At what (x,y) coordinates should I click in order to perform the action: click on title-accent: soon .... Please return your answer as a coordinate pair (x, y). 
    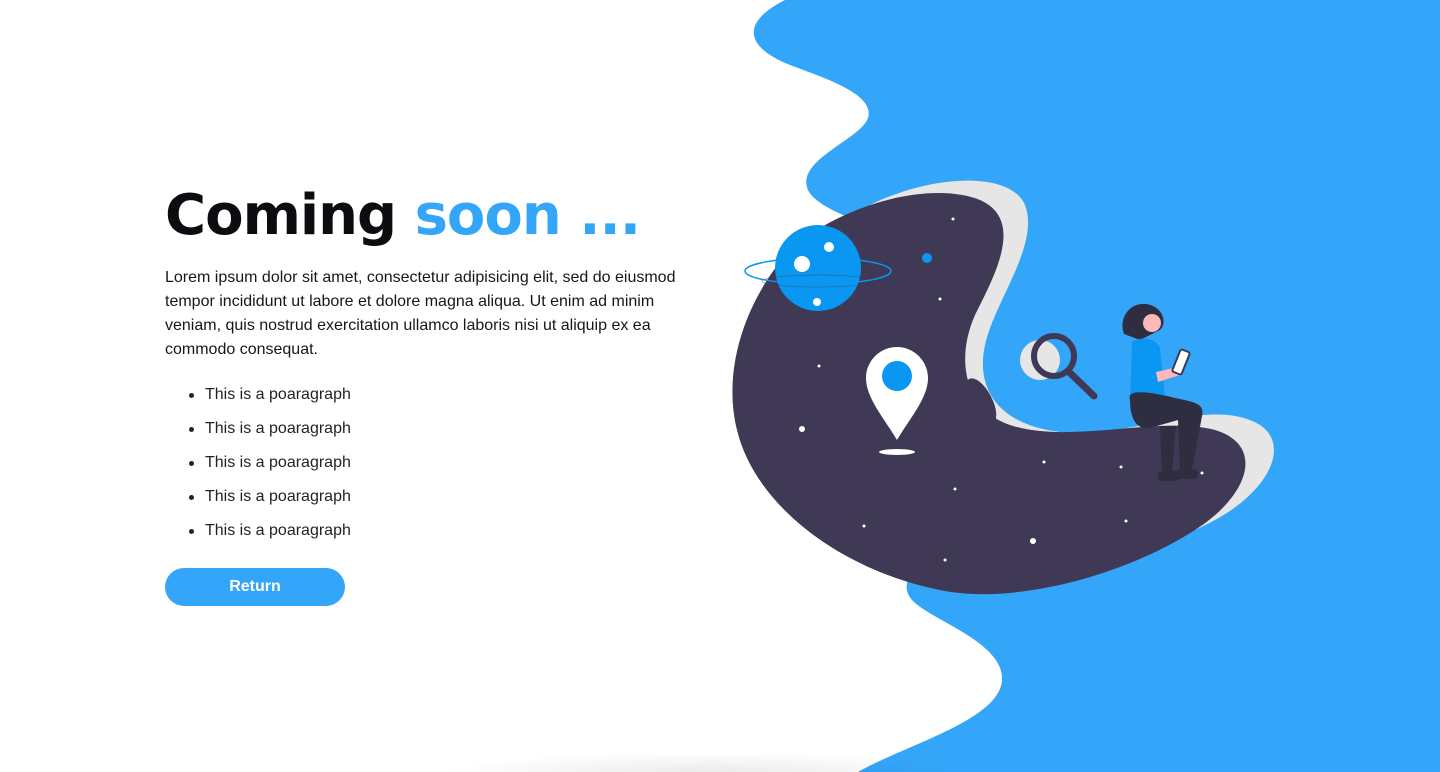
    Looking at the image, I should click on (527, 215).